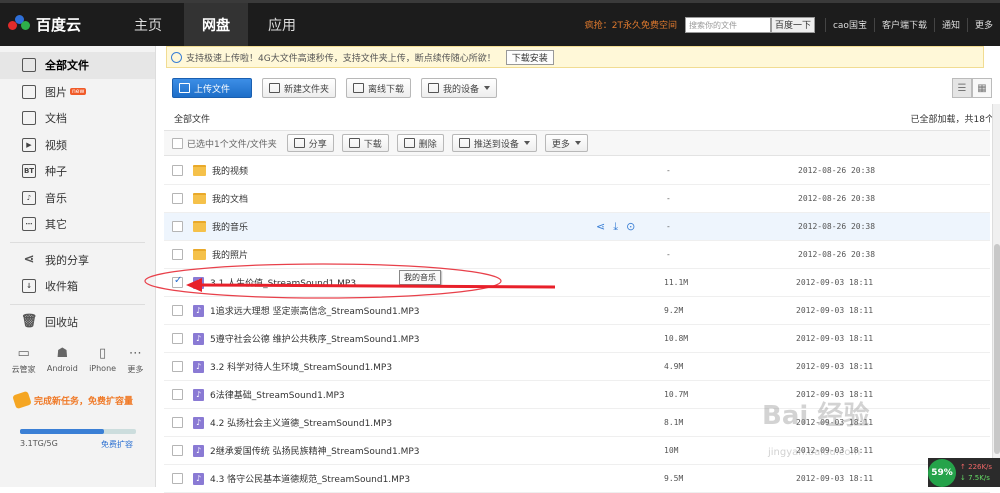 The height and width of the screenshot is (493, 1000). I want to click on sidebar-item-label: 全部文件, so click(67, 66).